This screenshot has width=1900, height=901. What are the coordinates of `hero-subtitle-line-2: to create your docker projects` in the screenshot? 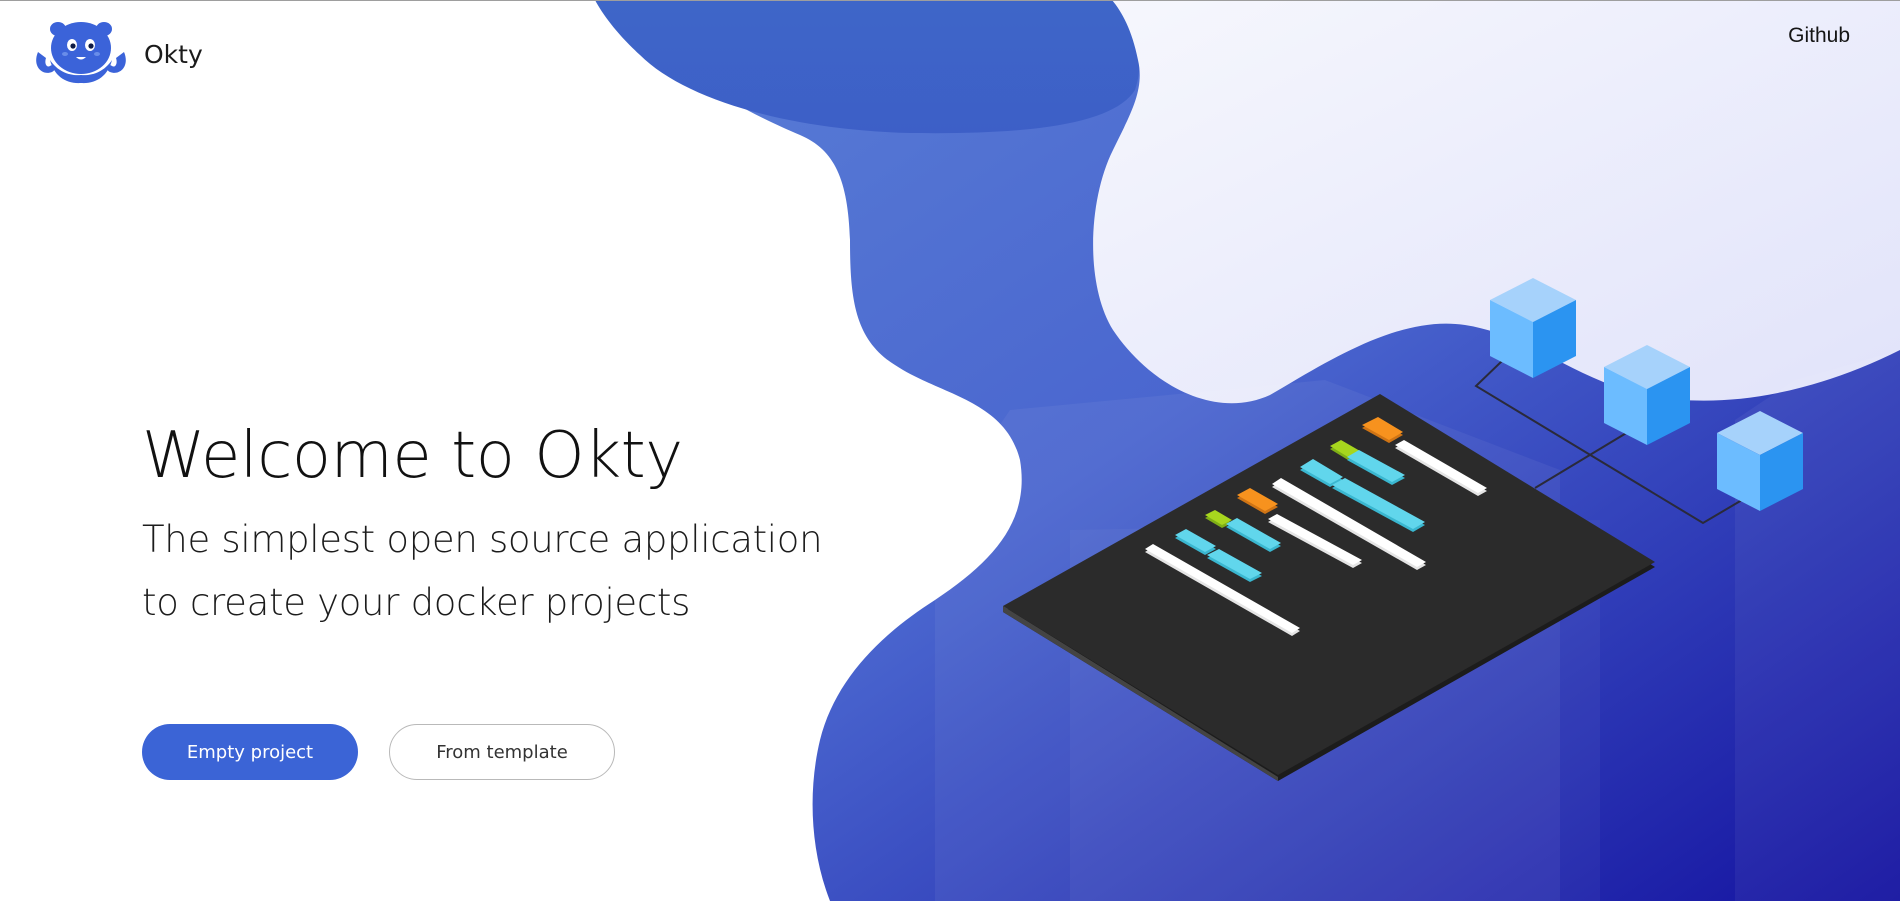 It's located at (416, 602).